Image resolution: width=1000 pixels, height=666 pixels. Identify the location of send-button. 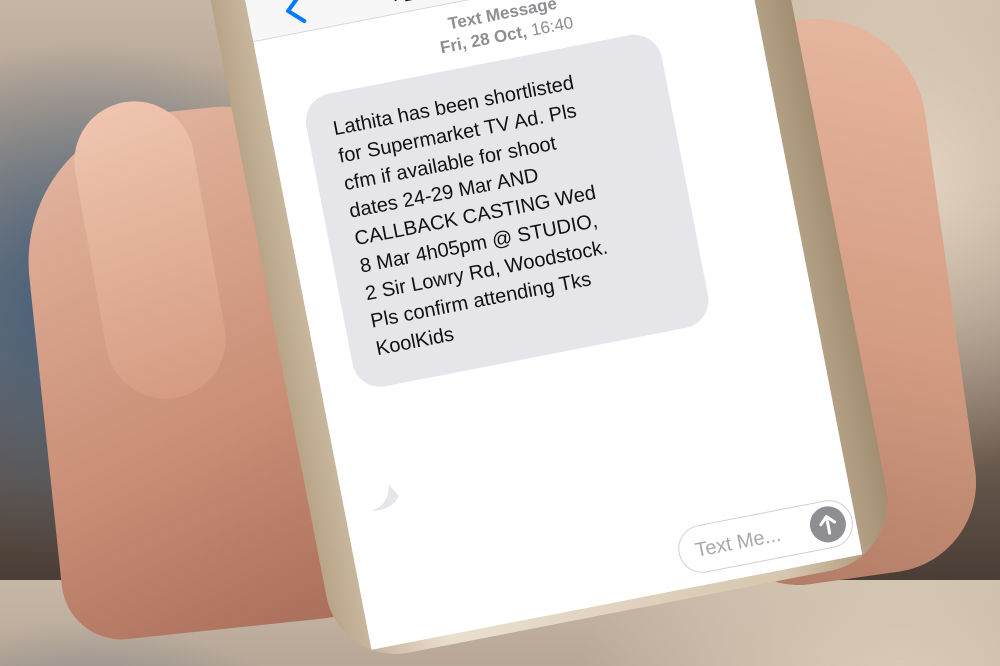
(828, 524).